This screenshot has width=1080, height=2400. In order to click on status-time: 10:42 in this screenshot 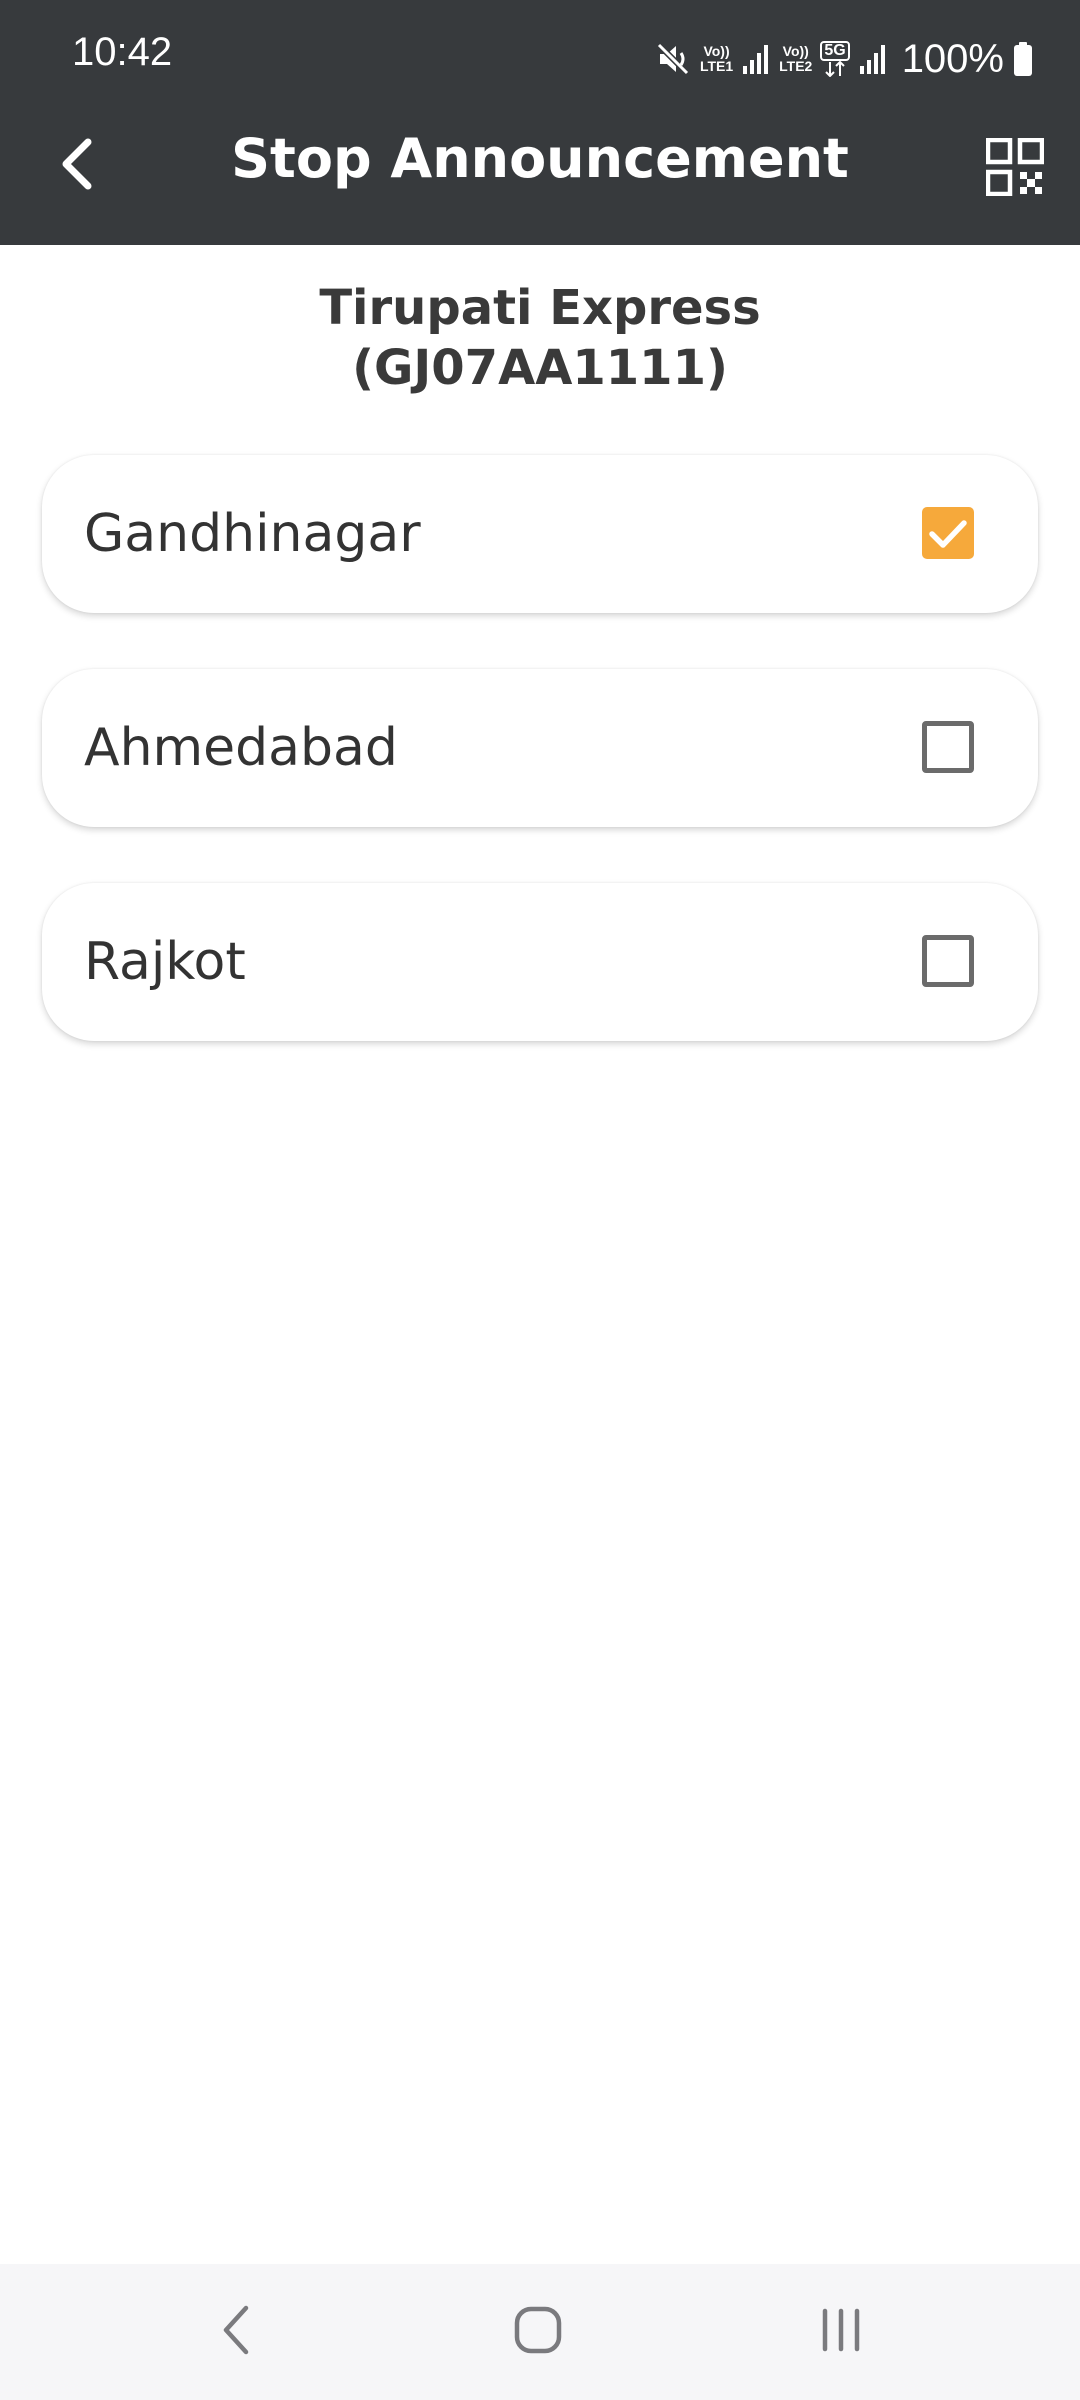, I will do `click(122, 52)`.